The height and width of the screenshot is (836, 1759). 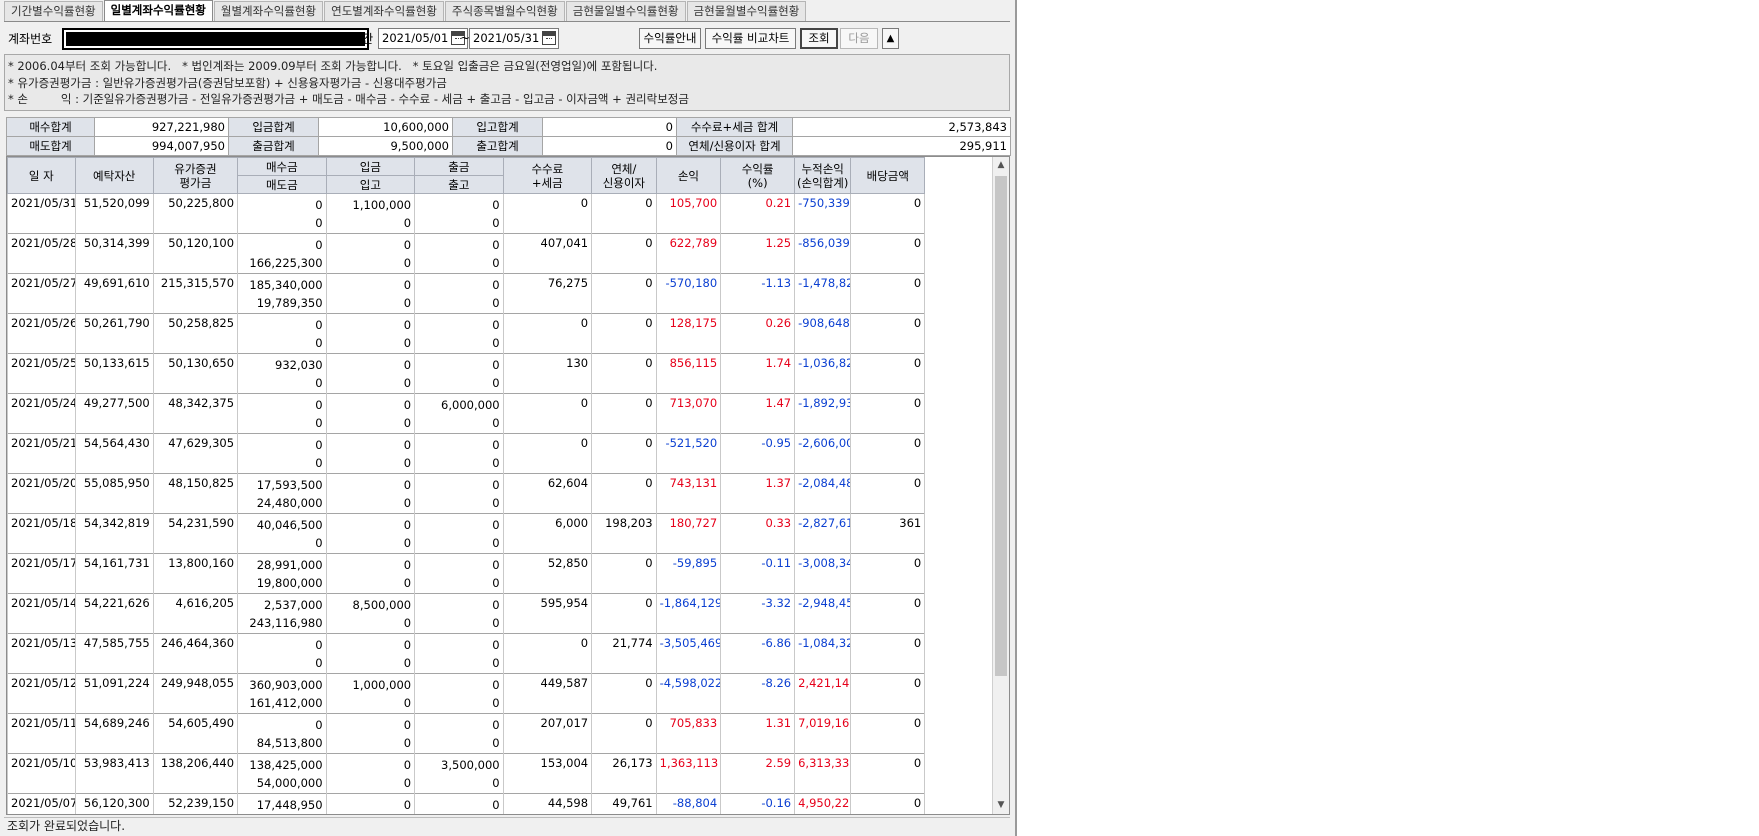 I want to click on col-header-buy: 매수금, so click(x=282, y=166).